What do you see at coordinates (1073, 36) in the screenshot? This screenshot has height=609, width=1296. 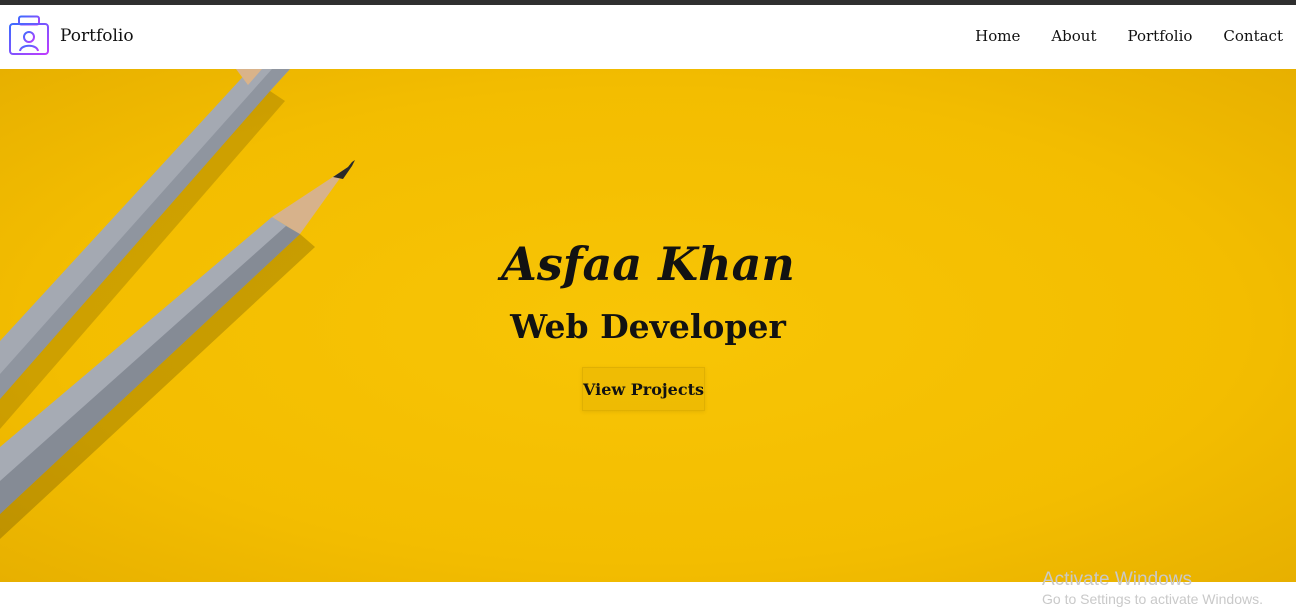 I see `nav-link-about: About` at bounding box center [1073, 36].